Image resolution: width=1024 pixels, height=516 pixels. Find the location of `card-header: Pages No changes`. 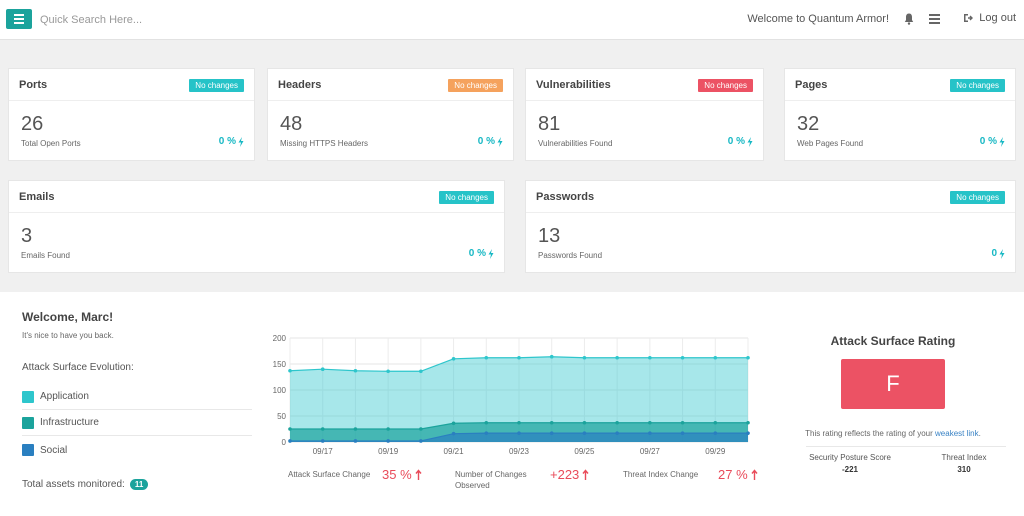

card-header: Pages No changes is located at coordinates (900, 85).